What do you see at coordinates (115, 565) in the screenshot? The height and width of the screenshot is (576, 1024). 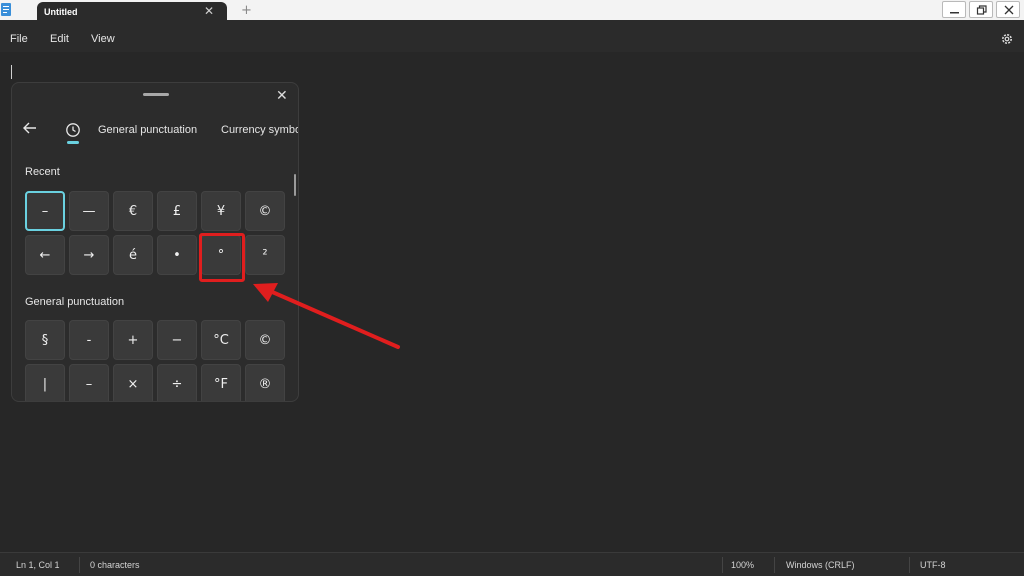 I see `character-count: 0 characters` at bounding box center [115, 565].